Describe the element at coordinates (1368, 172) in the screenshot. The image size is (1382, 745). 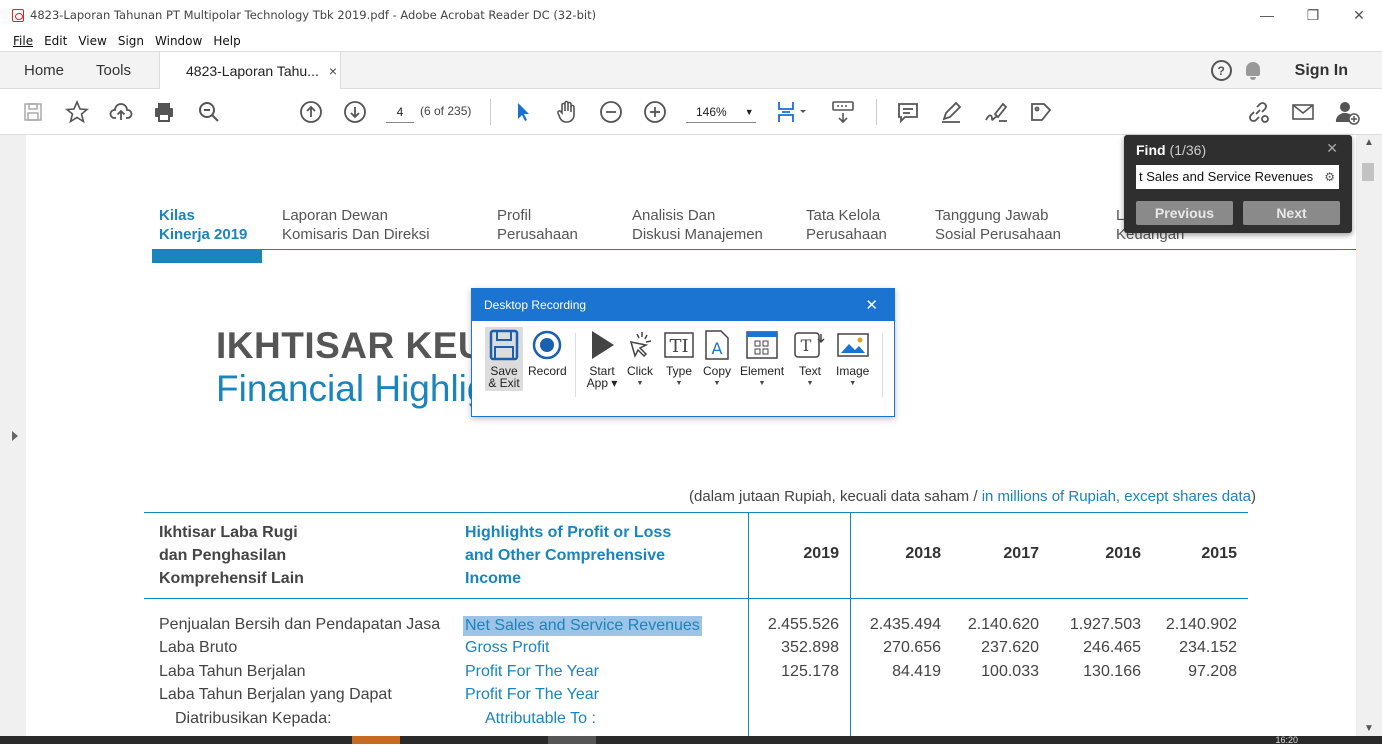
I see `scroll-thumb` at that location.